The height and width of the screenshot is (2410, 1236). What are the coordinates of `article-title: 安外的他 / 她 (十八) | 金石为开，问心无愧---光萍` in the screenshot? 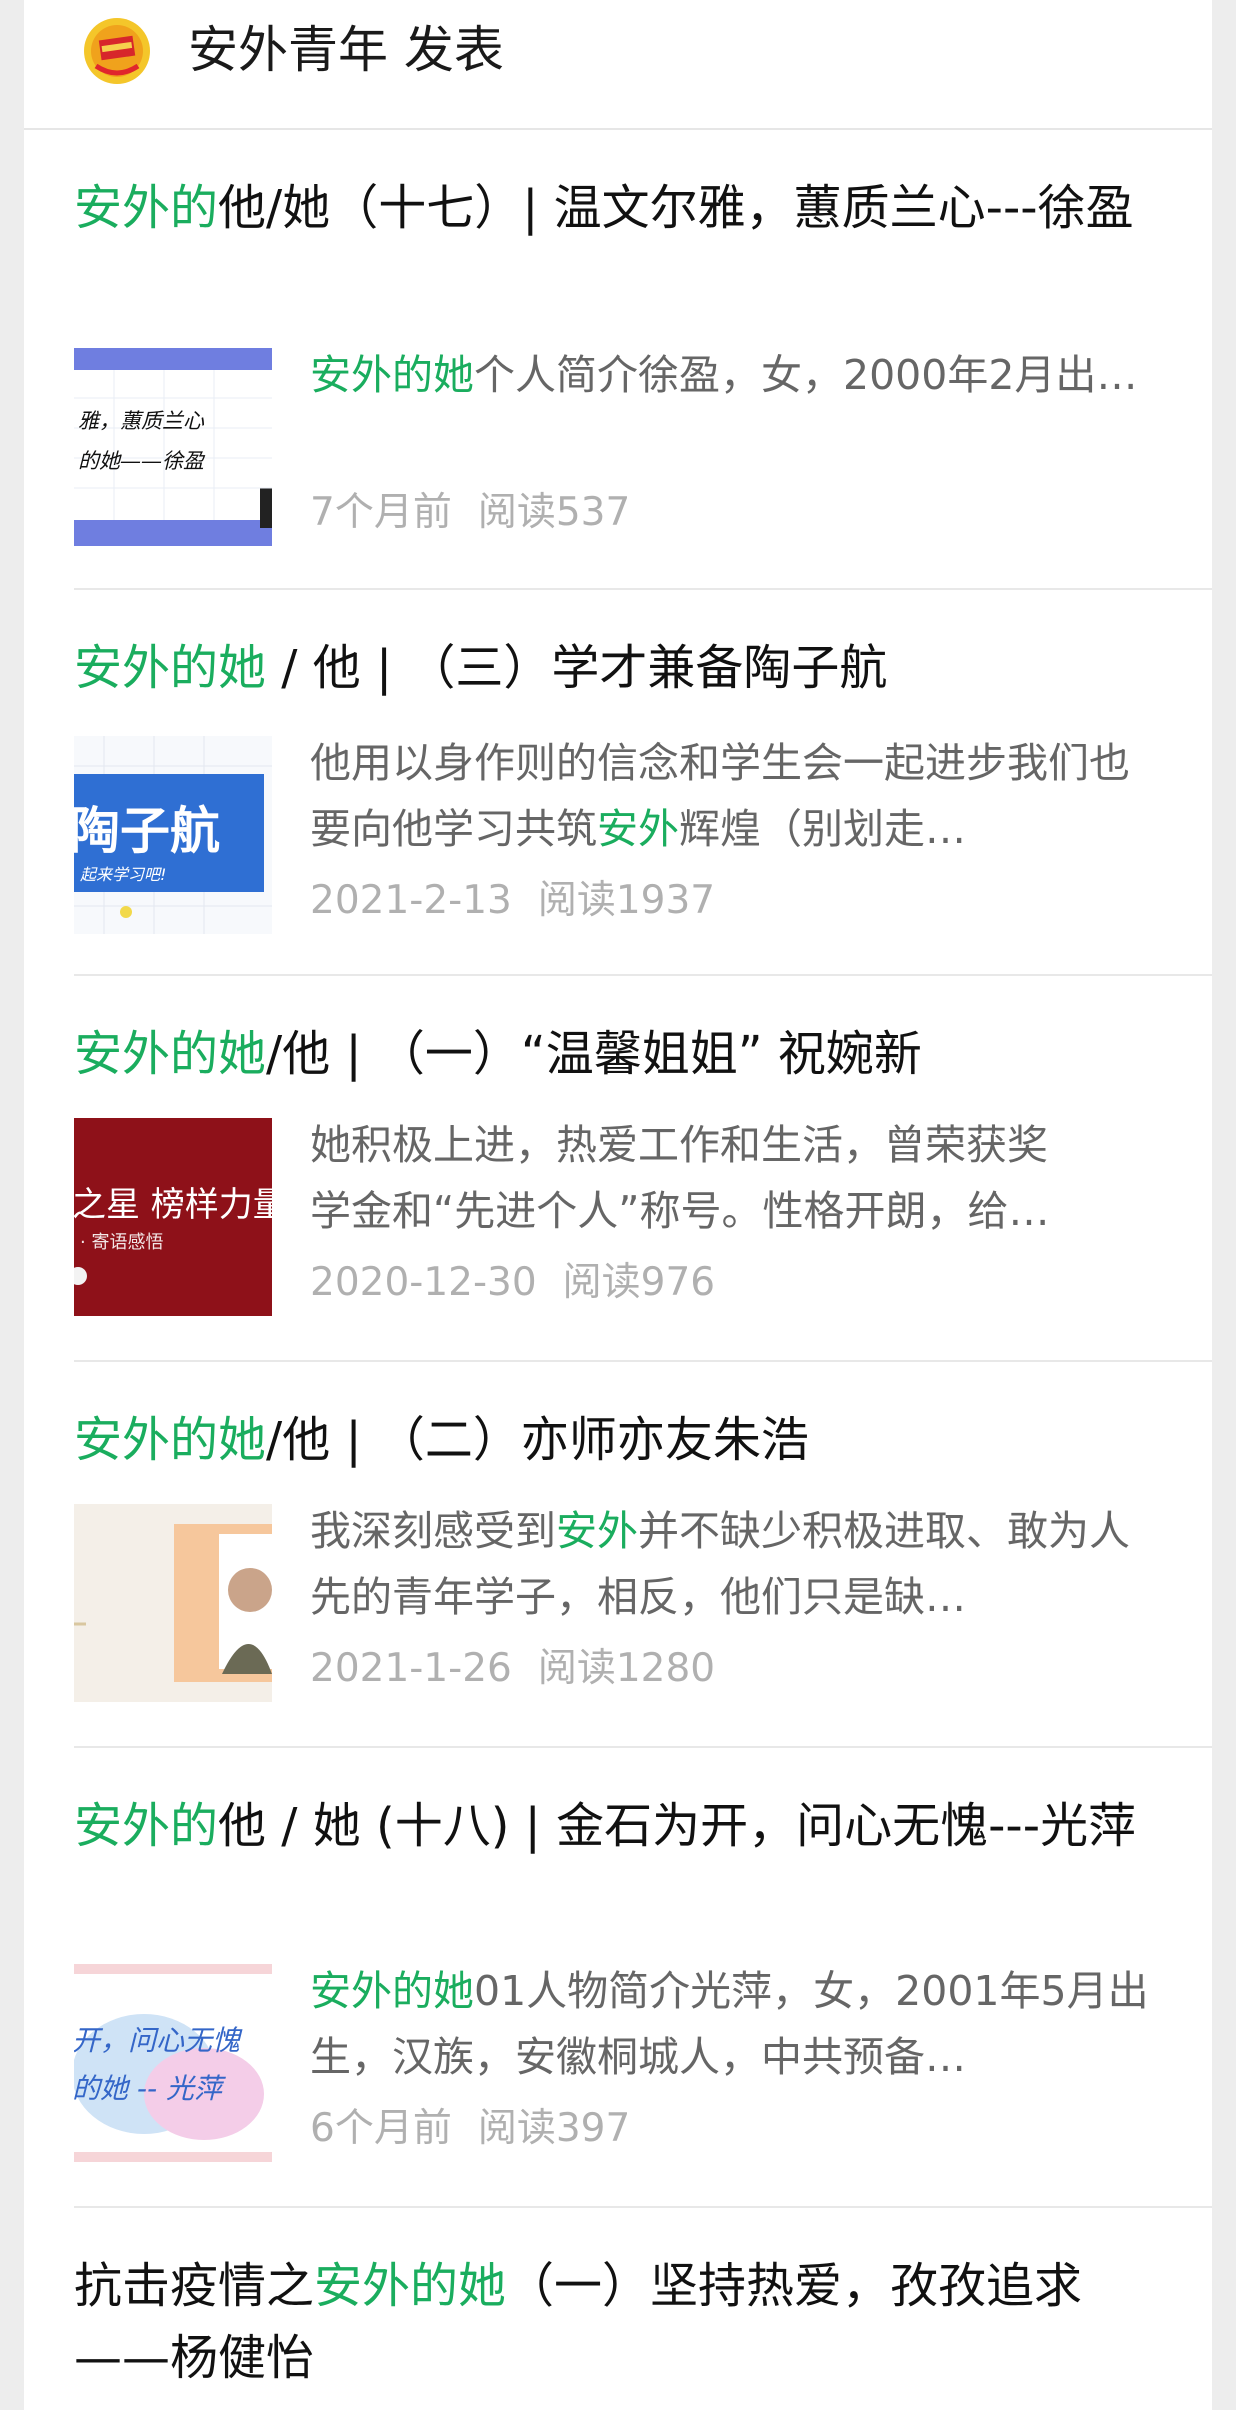 It's located at (624, 1826).